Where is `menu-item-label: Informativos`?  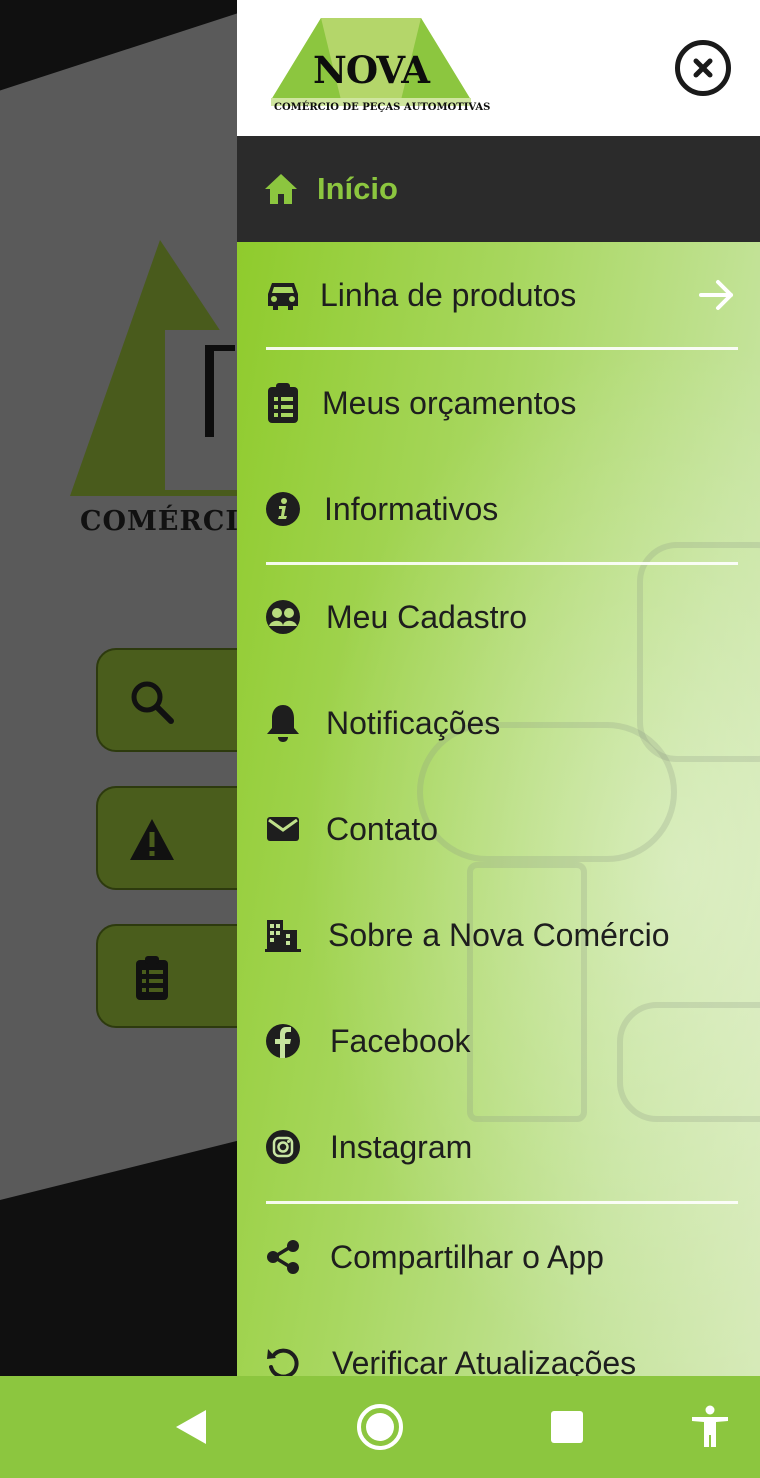 menu-item-label: Informativos is located at coordinates (411, 508).